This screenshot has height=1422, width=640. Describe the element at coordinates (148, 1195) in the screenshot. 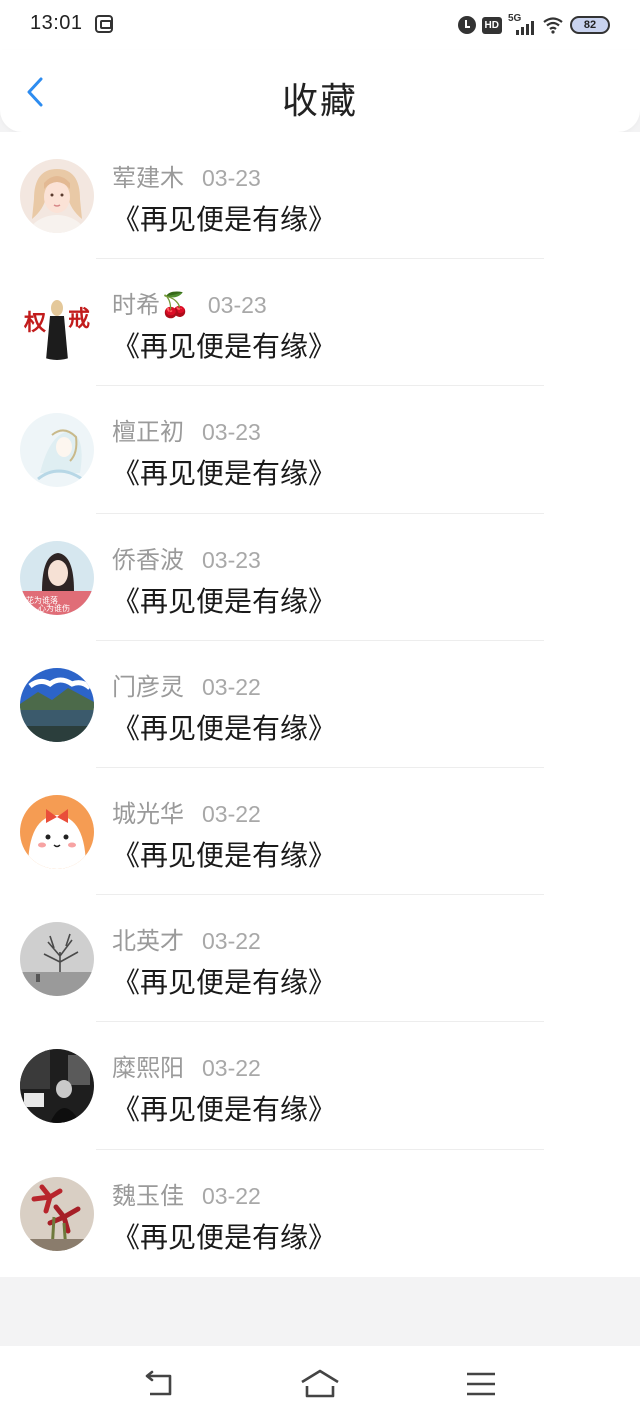

I see `item-name: 魏玉佳` at that location.